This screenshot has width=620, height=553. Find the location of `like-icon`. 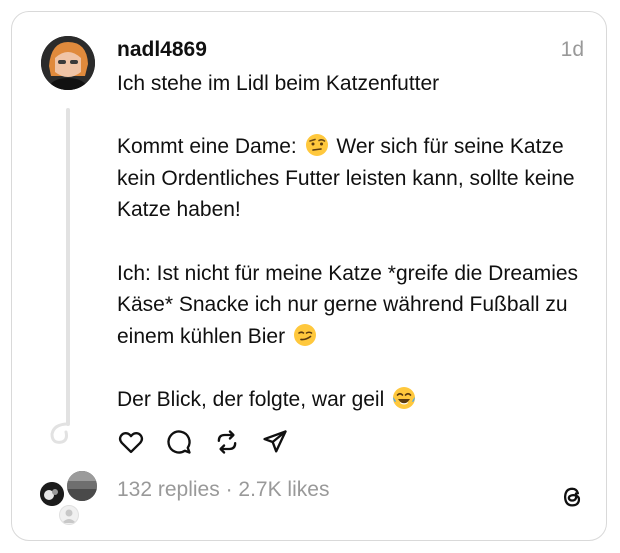

like-icon is located at coordinates (131, 442).